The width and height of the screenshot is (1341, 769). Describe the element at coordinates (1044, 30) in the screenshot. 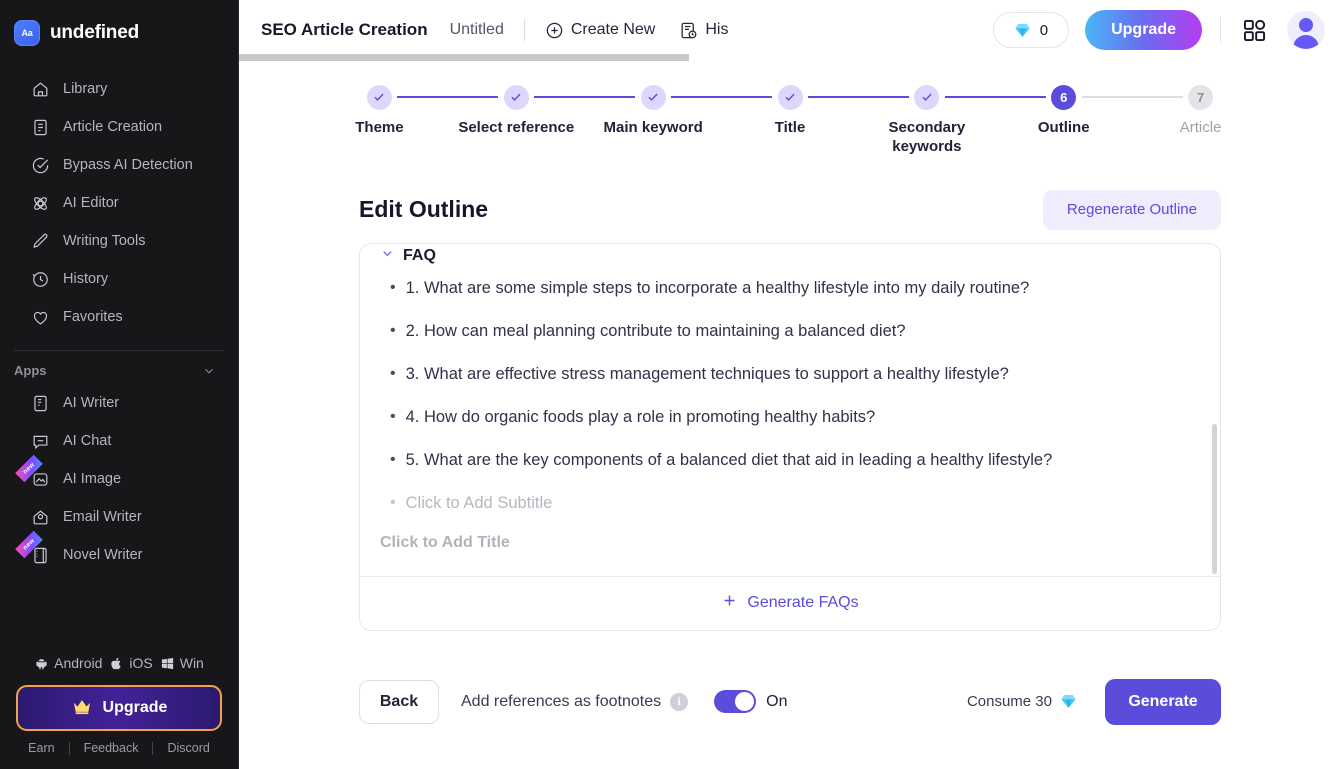

I see `credits-count: 0` at that location.